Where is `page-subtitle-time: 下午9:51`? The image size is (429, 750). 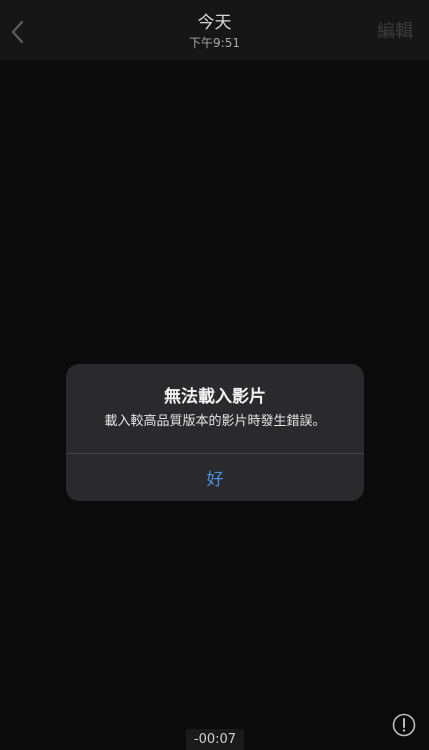 page-subtitle-time: 下午9:51 is located at coordinates (214, 43).